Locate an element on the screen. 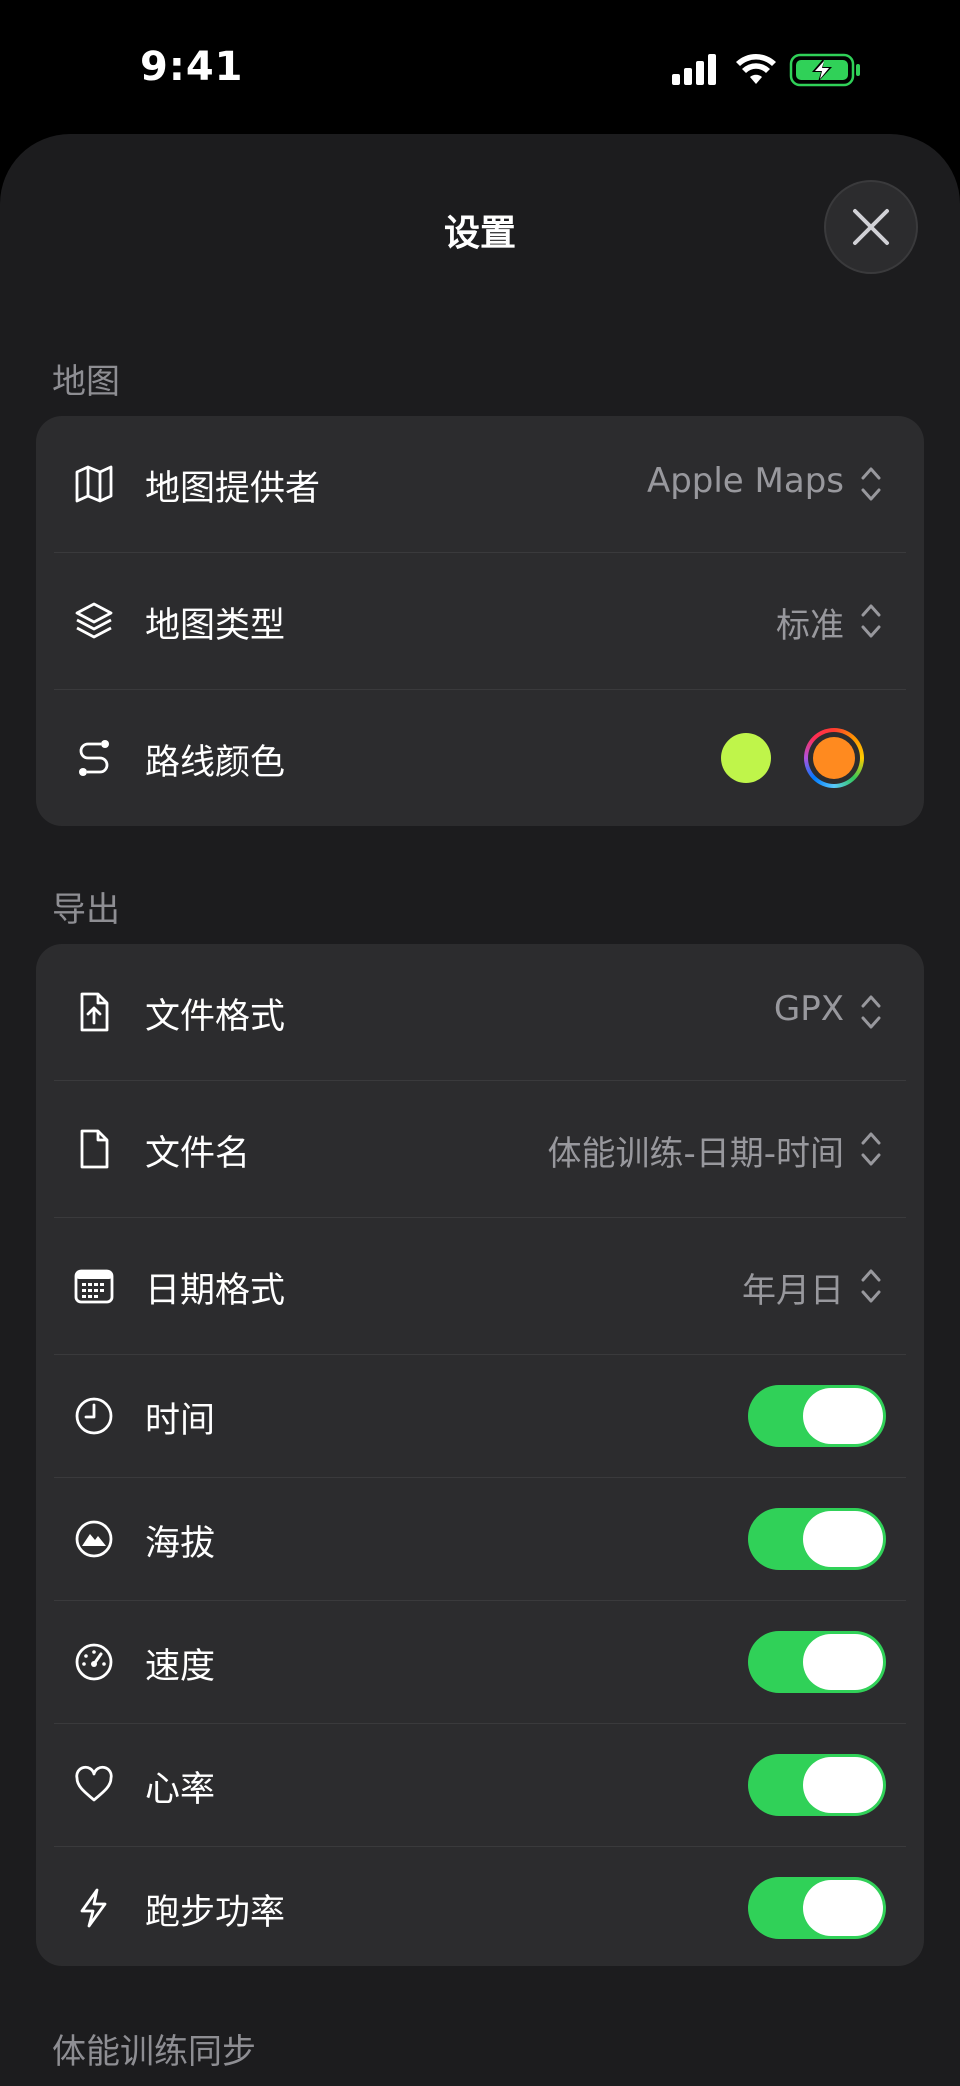 The image size is (960, 2086). row-label: 速度 is located at coordinates (180, 1667).